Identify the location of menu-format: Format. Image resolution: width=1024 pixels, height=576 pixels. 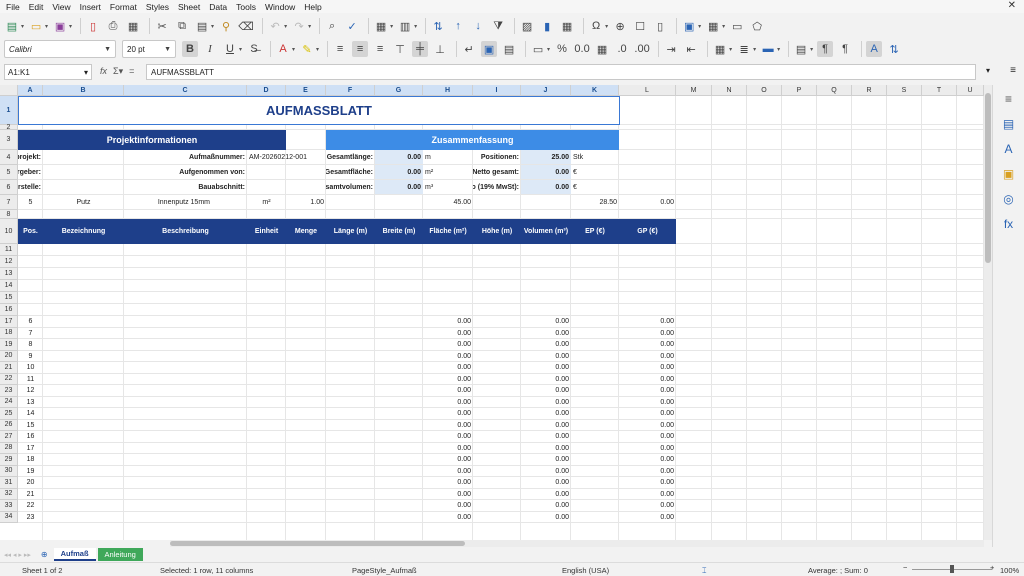
(123, 7).